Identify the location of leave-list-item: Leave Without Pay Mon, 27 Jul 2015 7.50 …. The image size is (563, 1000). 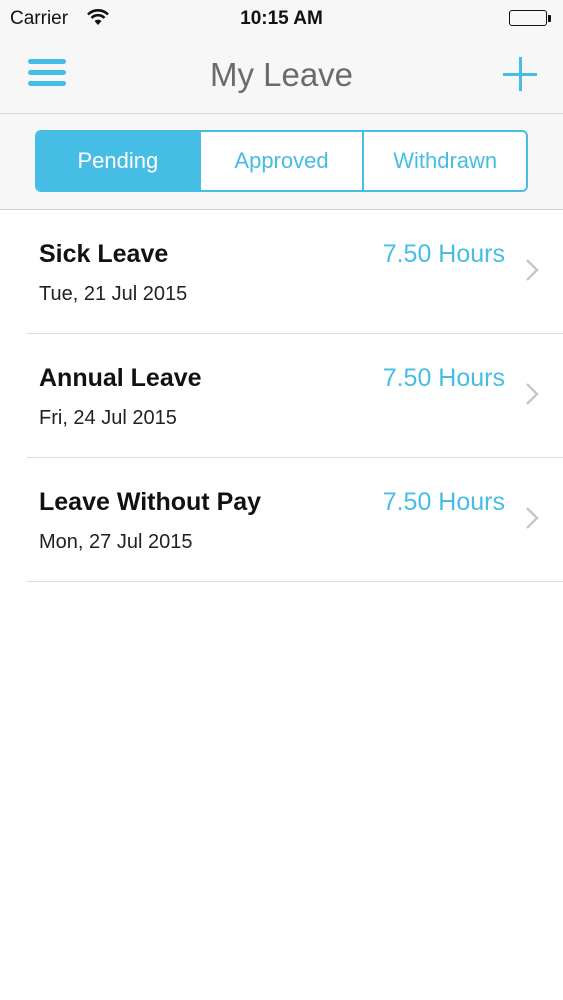
(295, 520).